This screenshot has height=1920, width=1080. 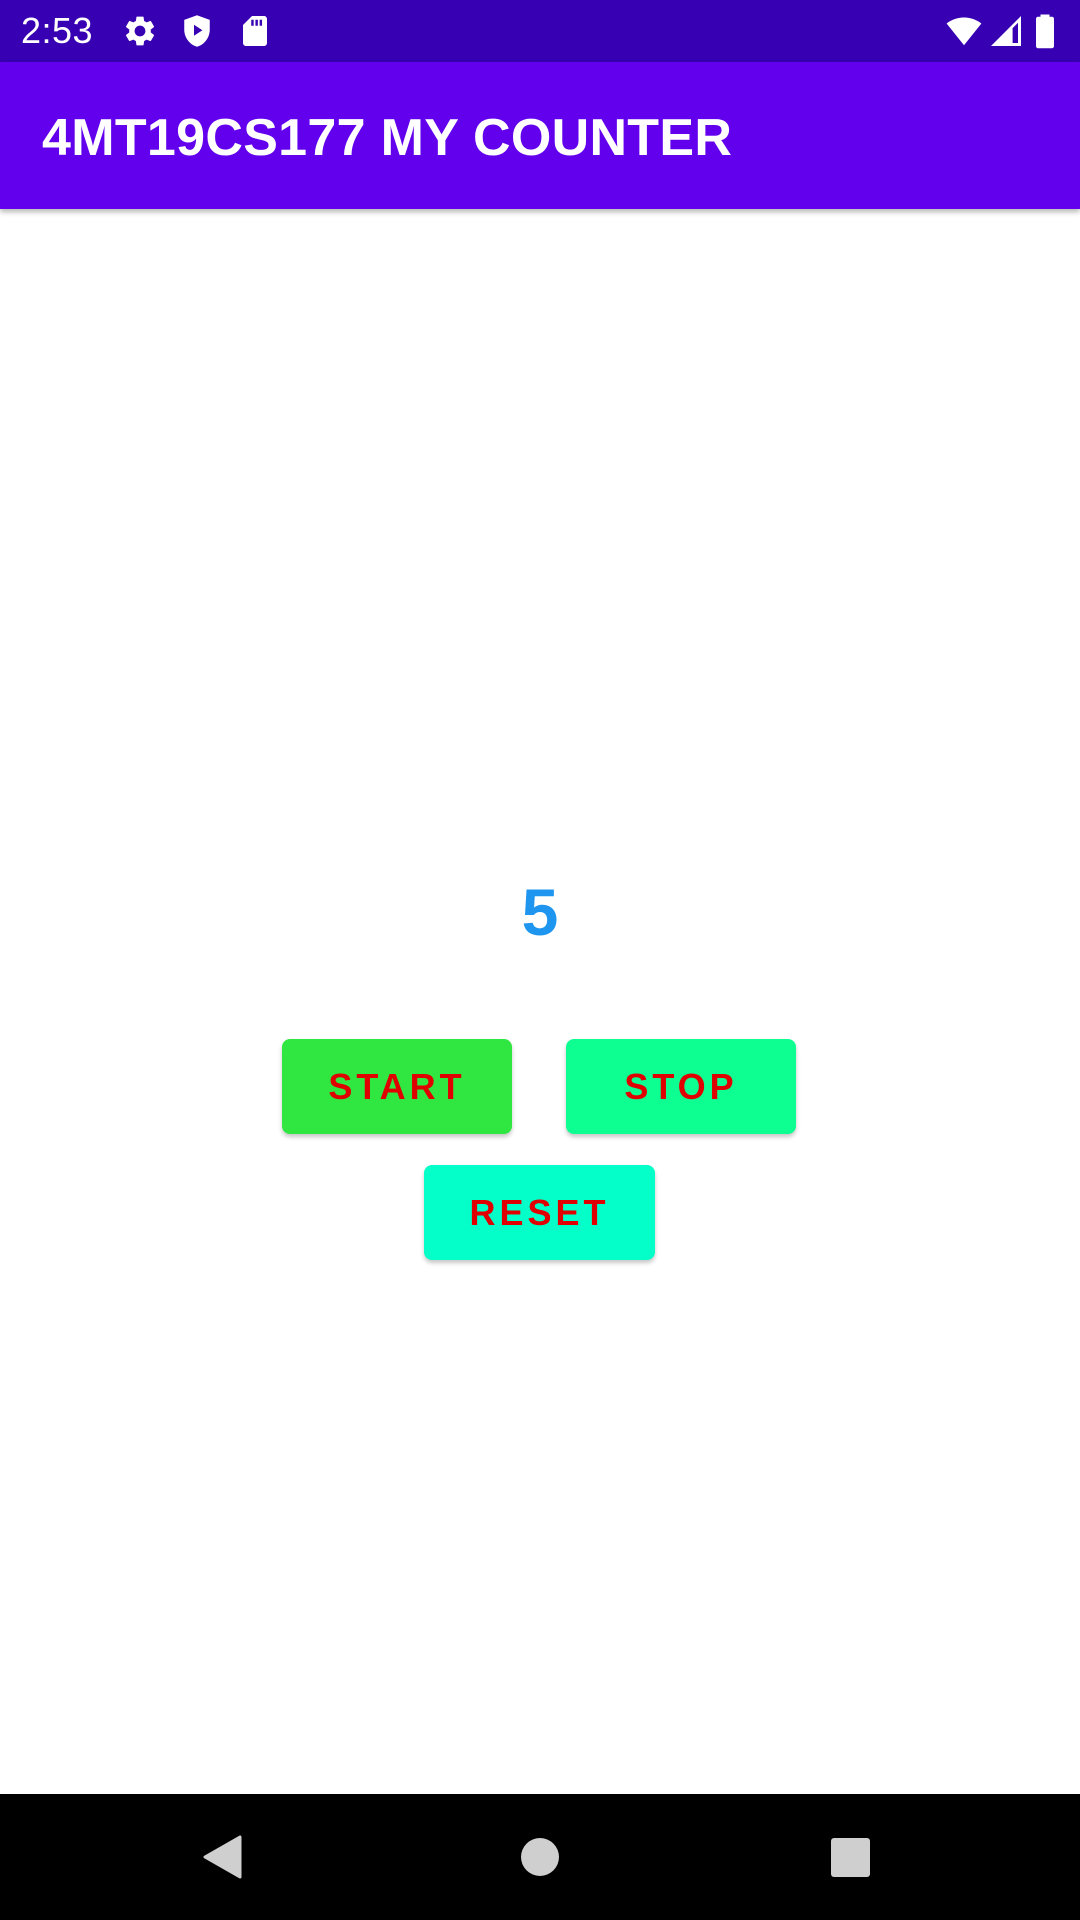 I want to click on cellular-signal-icon, so click(x=1006, y=31).